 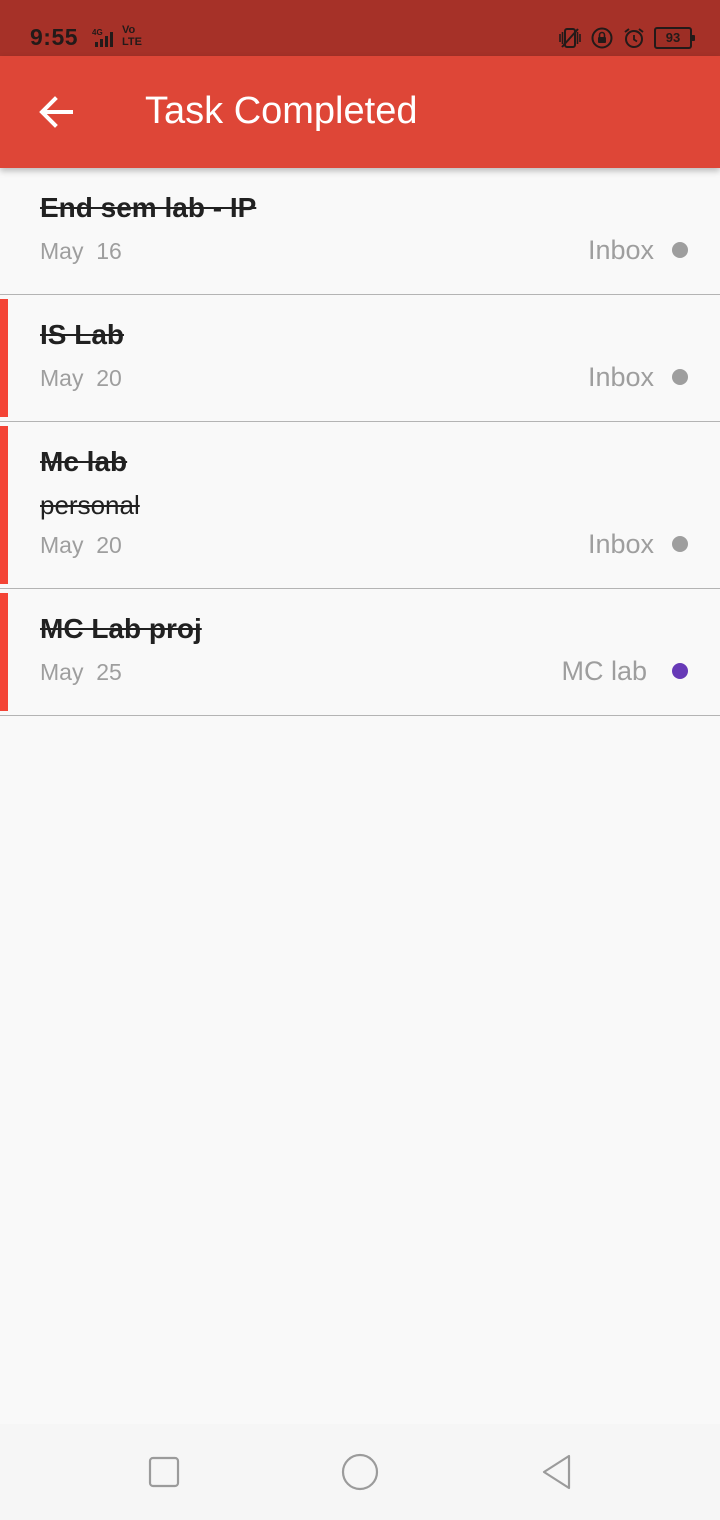 I want to click on volte-indicator: Vo LTE, so click(x=132, y=36).